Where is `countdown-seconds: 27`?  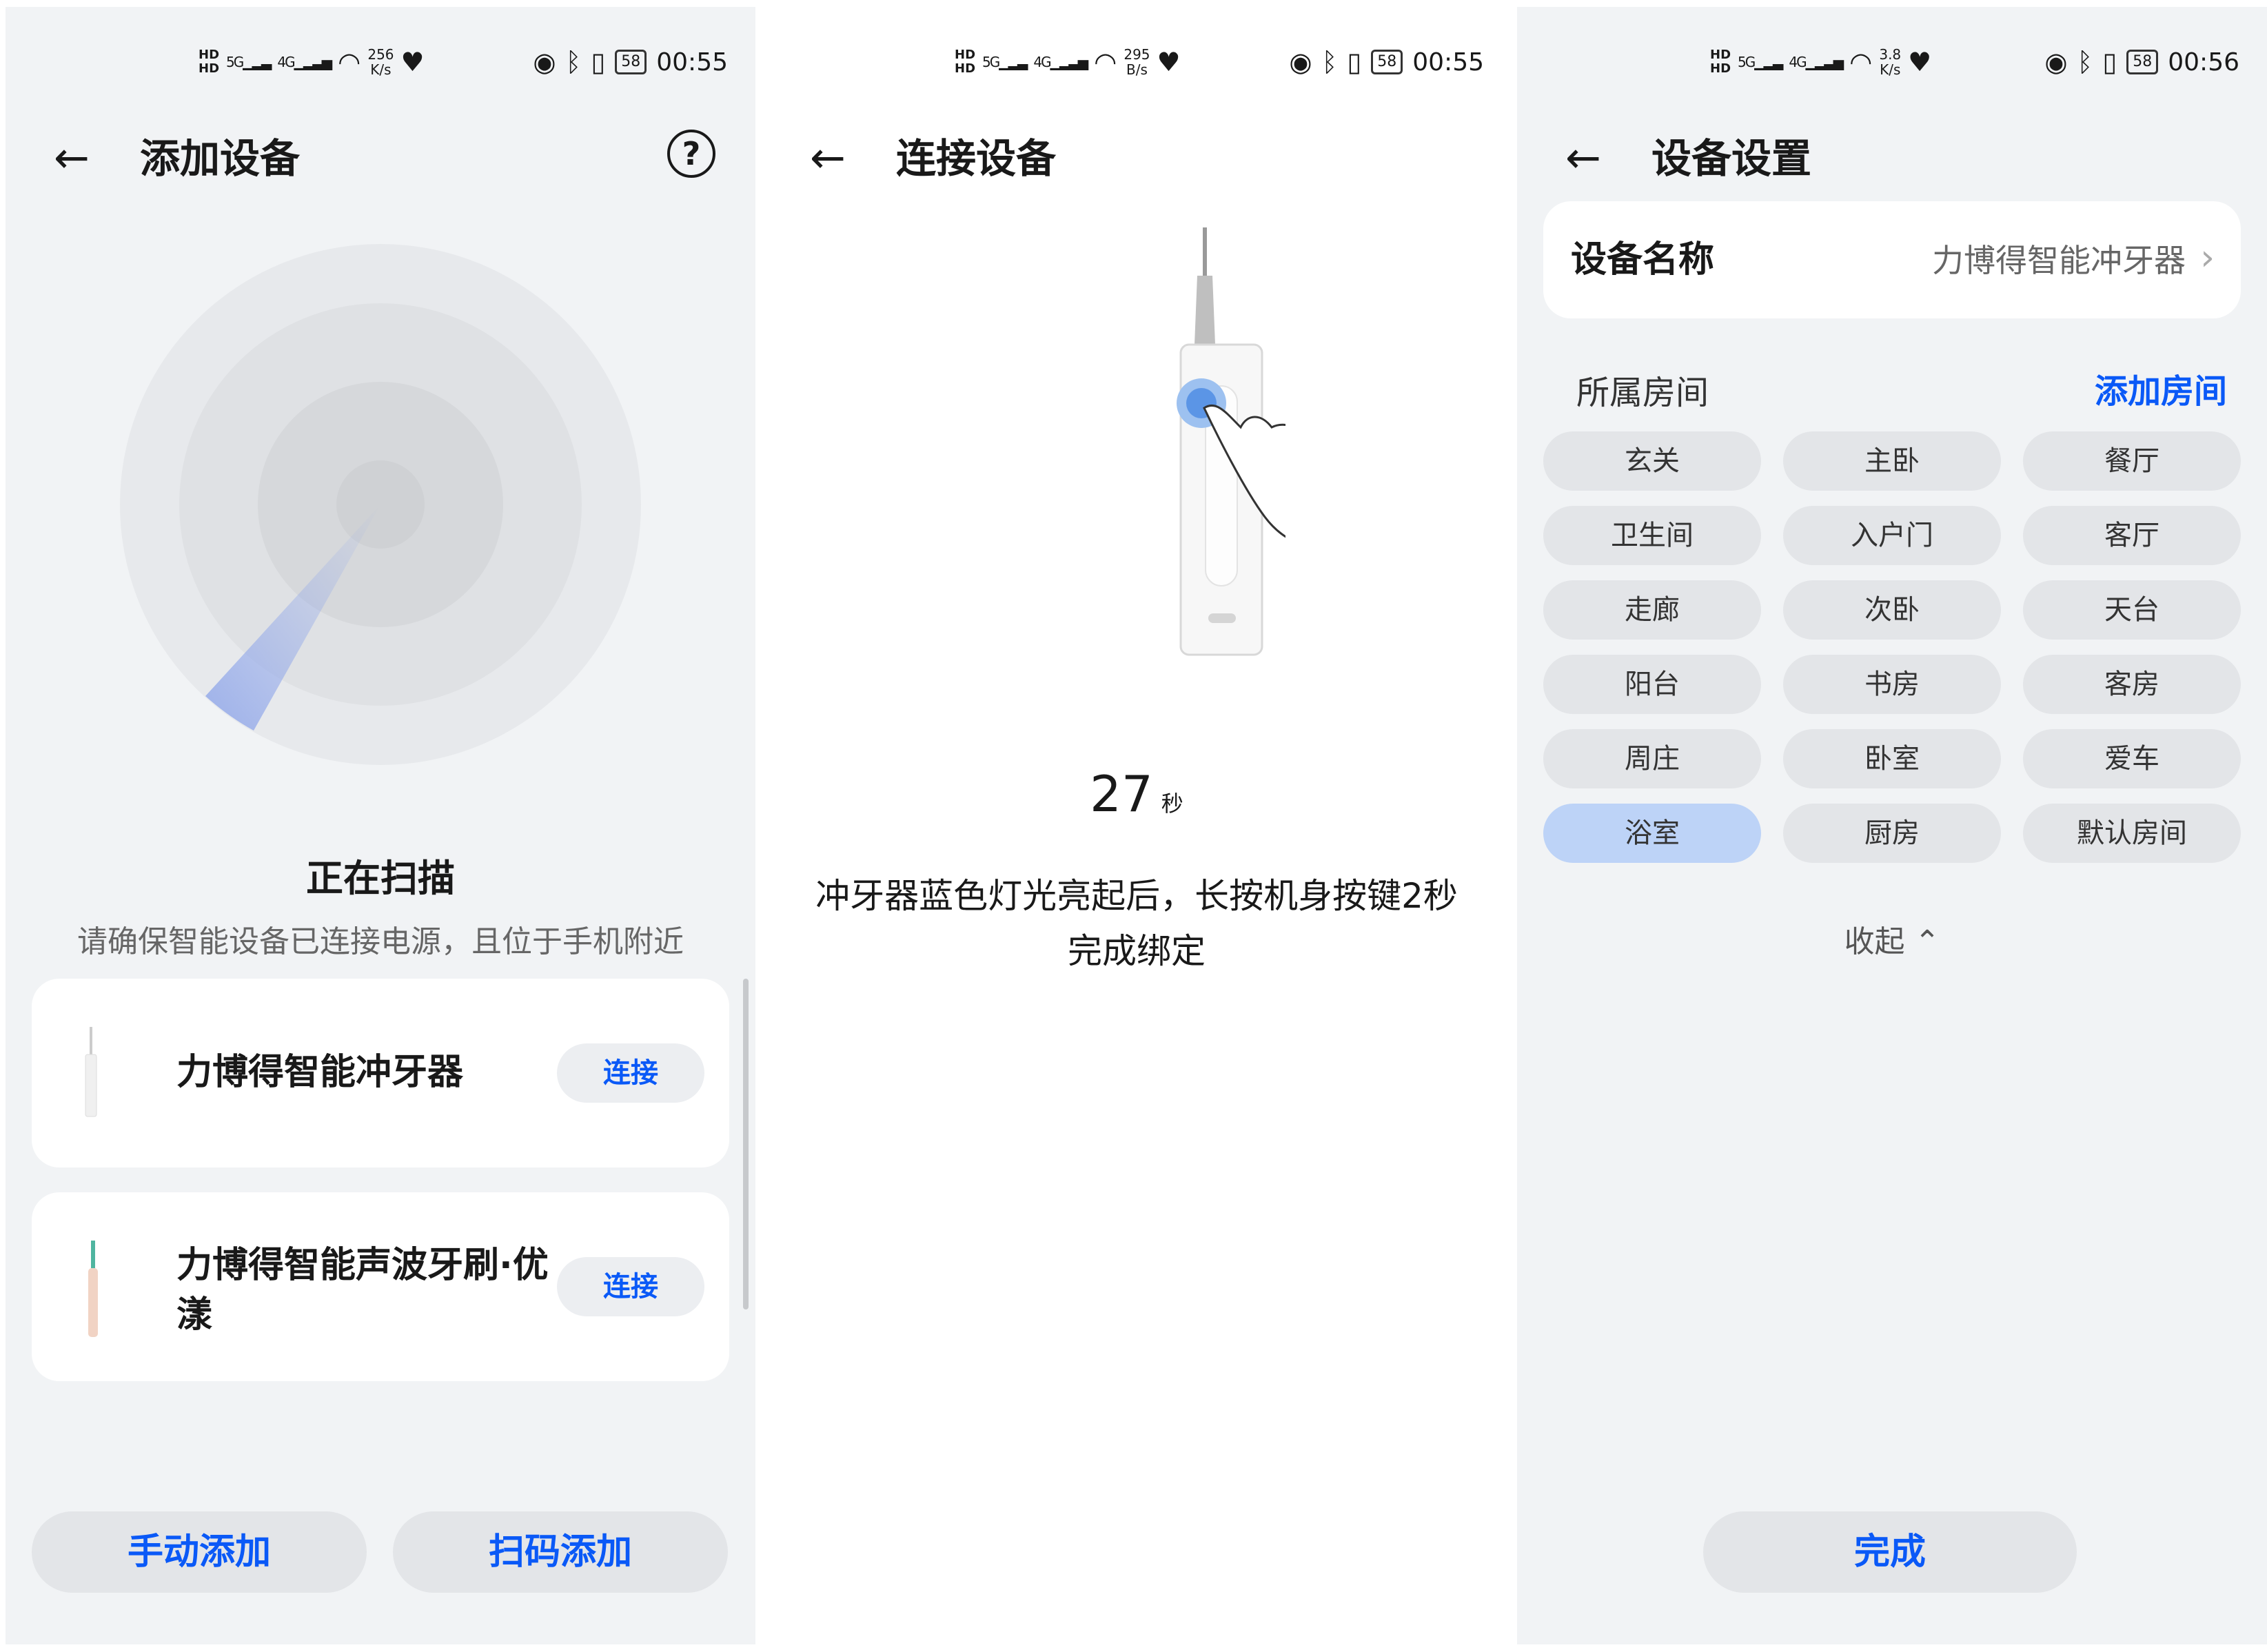
countdown-seconds: 27 is located at coordinates (1121, 794).